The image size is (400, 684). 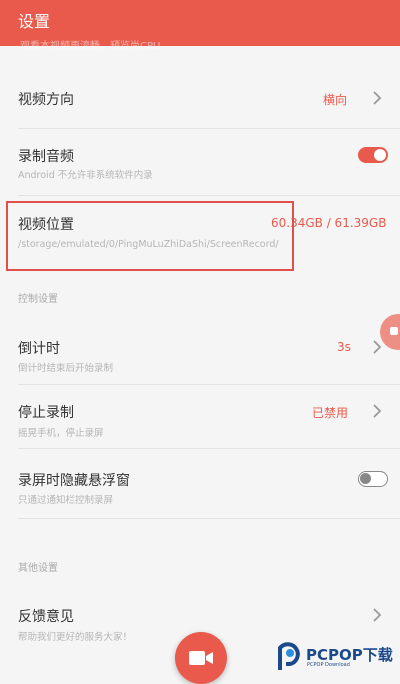 I want to click on section-title-control: 控制设置, so click(x=38, y=299).